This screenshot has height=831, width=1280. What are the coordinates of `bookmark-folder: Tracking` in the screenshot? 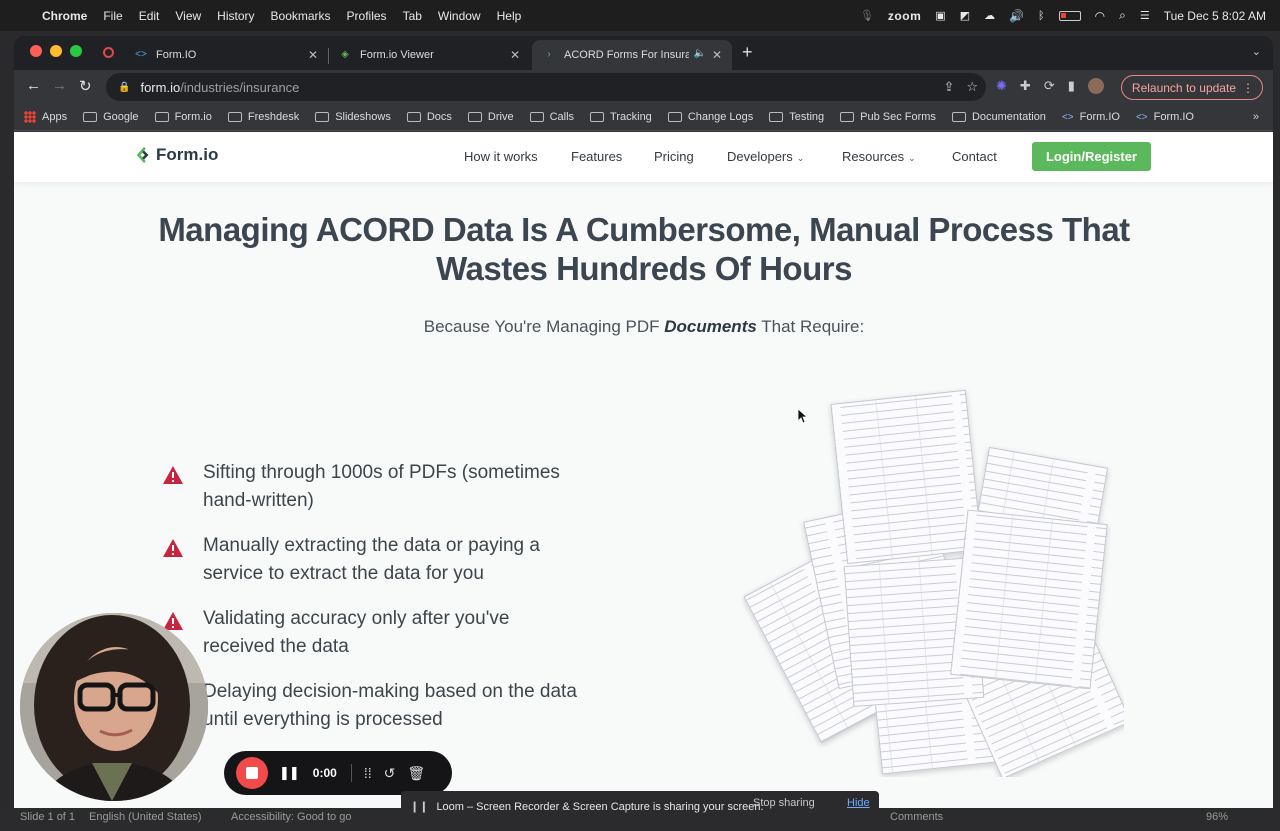 It's located at (621, 117).